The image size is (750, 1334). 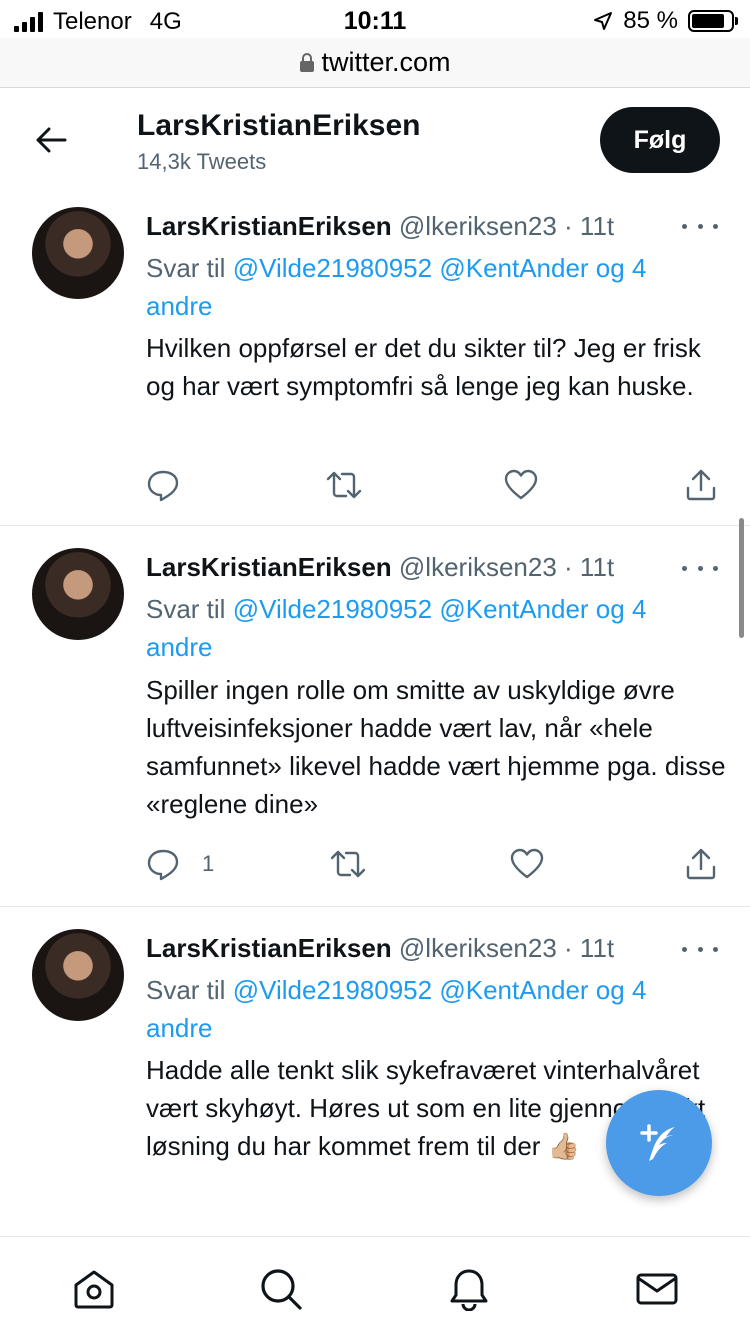 I want to click on status-bar: Telenor 4G 10:11 85 %, so click(x=375, y=20).